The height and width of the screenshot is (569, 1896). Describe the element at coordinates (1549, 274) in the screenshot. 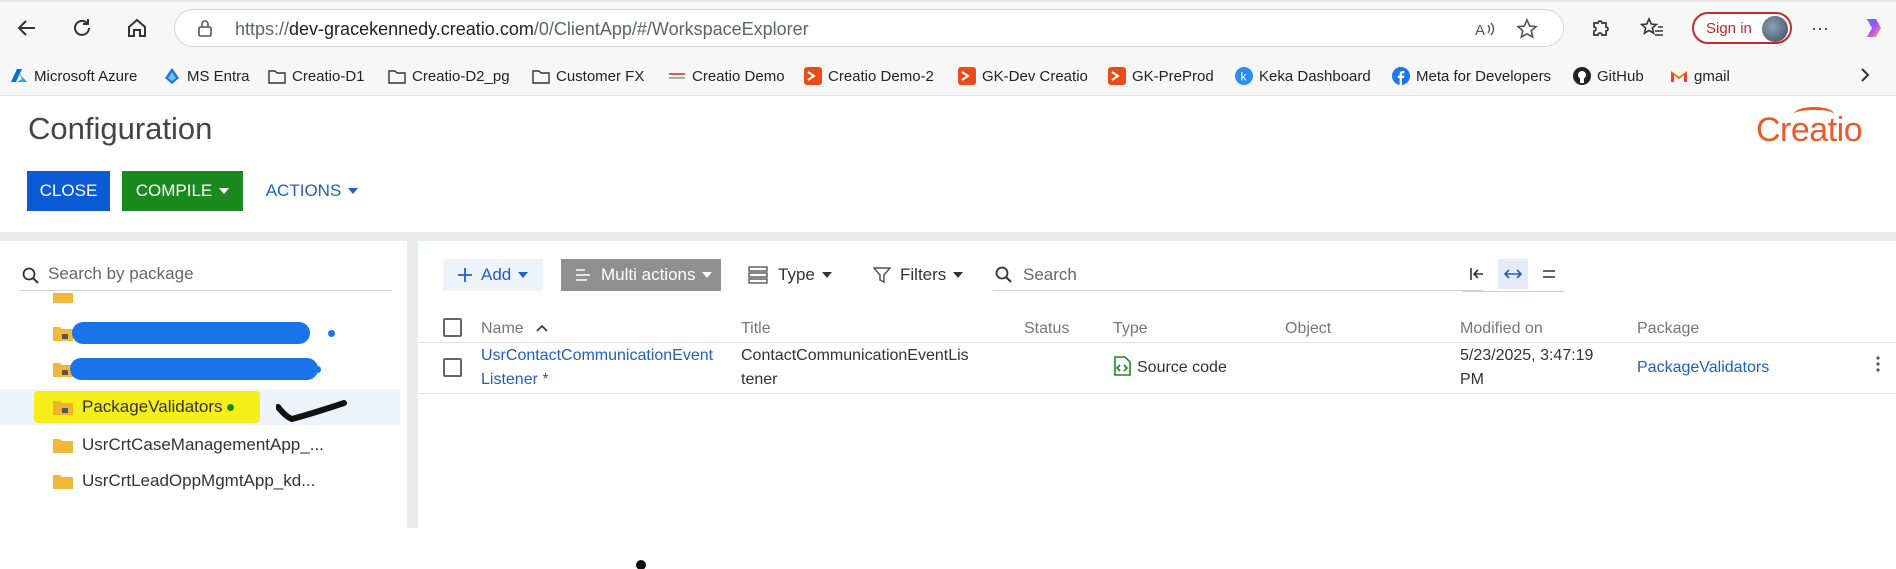

I see `density-button` at that location.